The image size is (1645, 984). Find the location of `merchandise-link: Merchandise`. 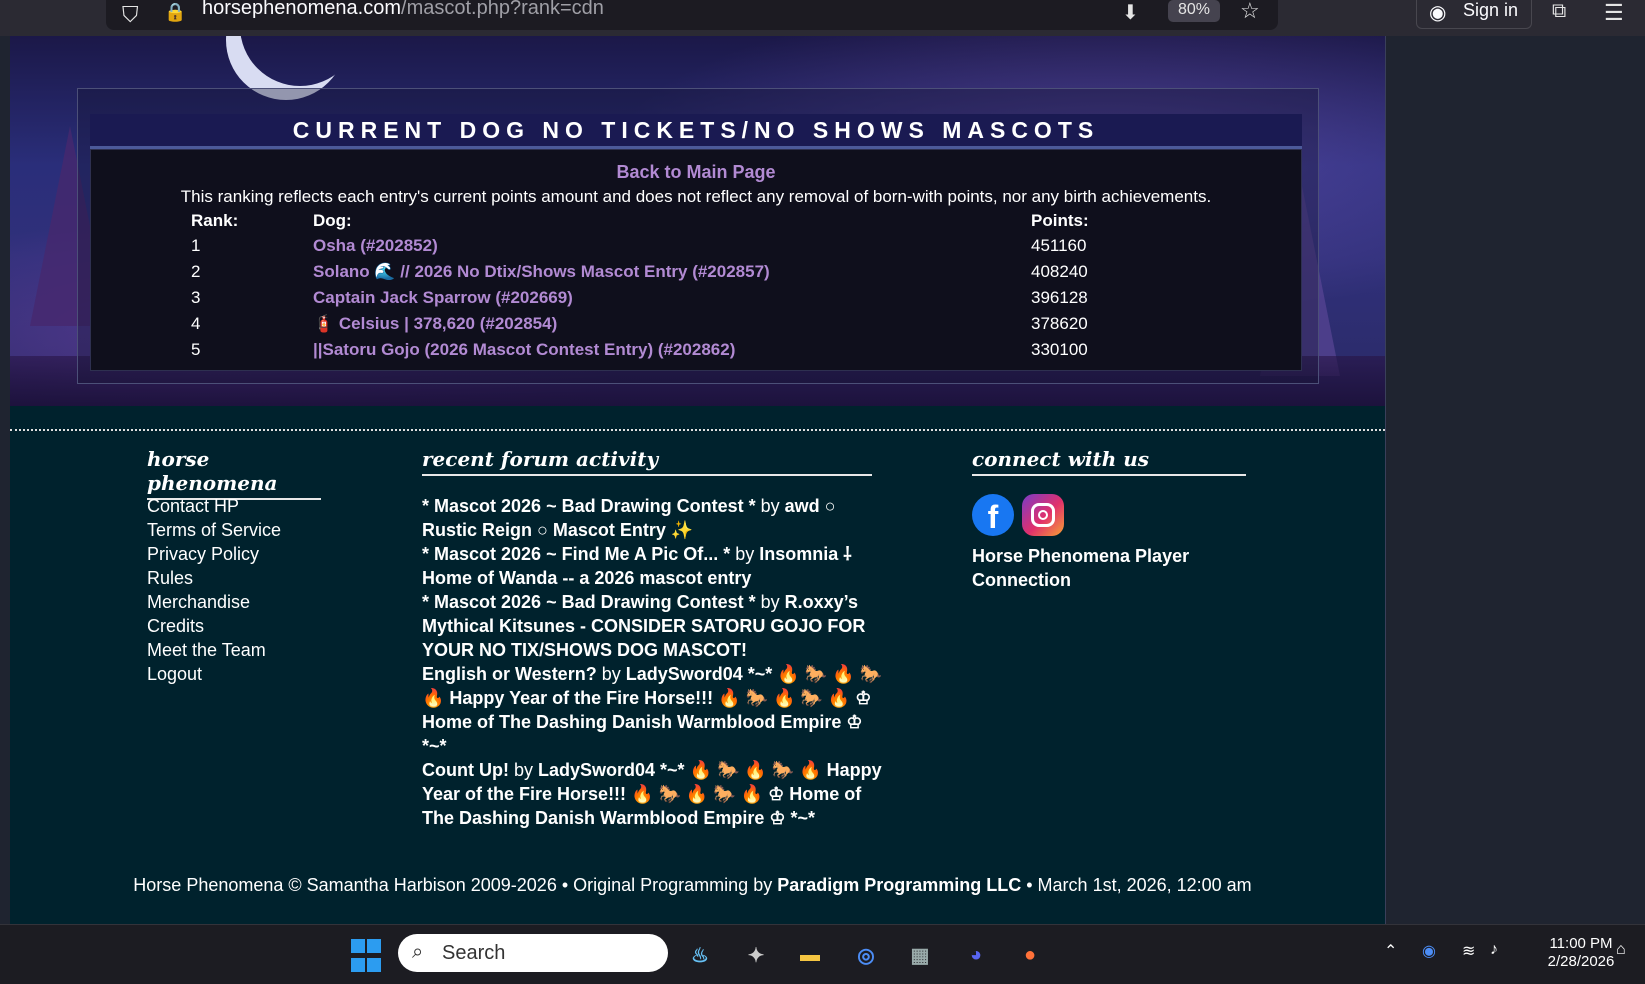

merchandise-link: Merchandise is located at coordinates (257, 602).